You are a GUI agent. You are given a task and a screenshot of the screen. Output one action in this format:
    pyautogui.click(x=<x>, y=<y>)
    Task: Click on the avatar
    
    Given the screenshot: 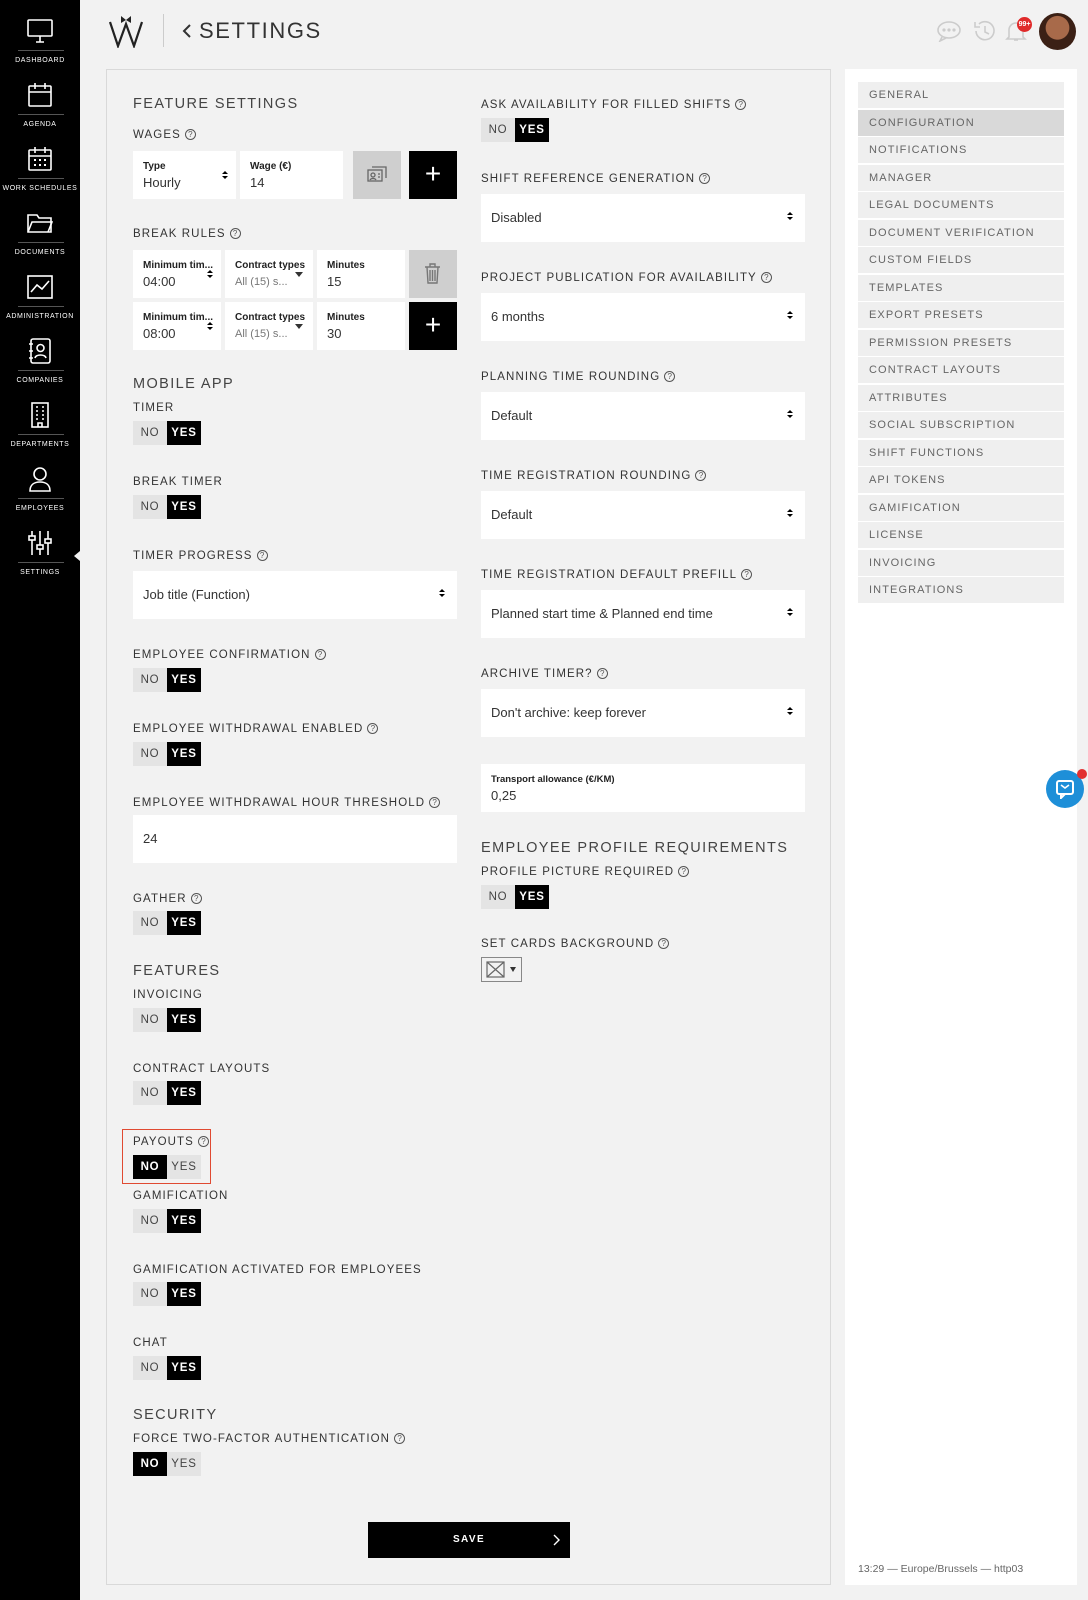 What is the action you would take?
    pyautogui.click(x=1057, y=31)
    